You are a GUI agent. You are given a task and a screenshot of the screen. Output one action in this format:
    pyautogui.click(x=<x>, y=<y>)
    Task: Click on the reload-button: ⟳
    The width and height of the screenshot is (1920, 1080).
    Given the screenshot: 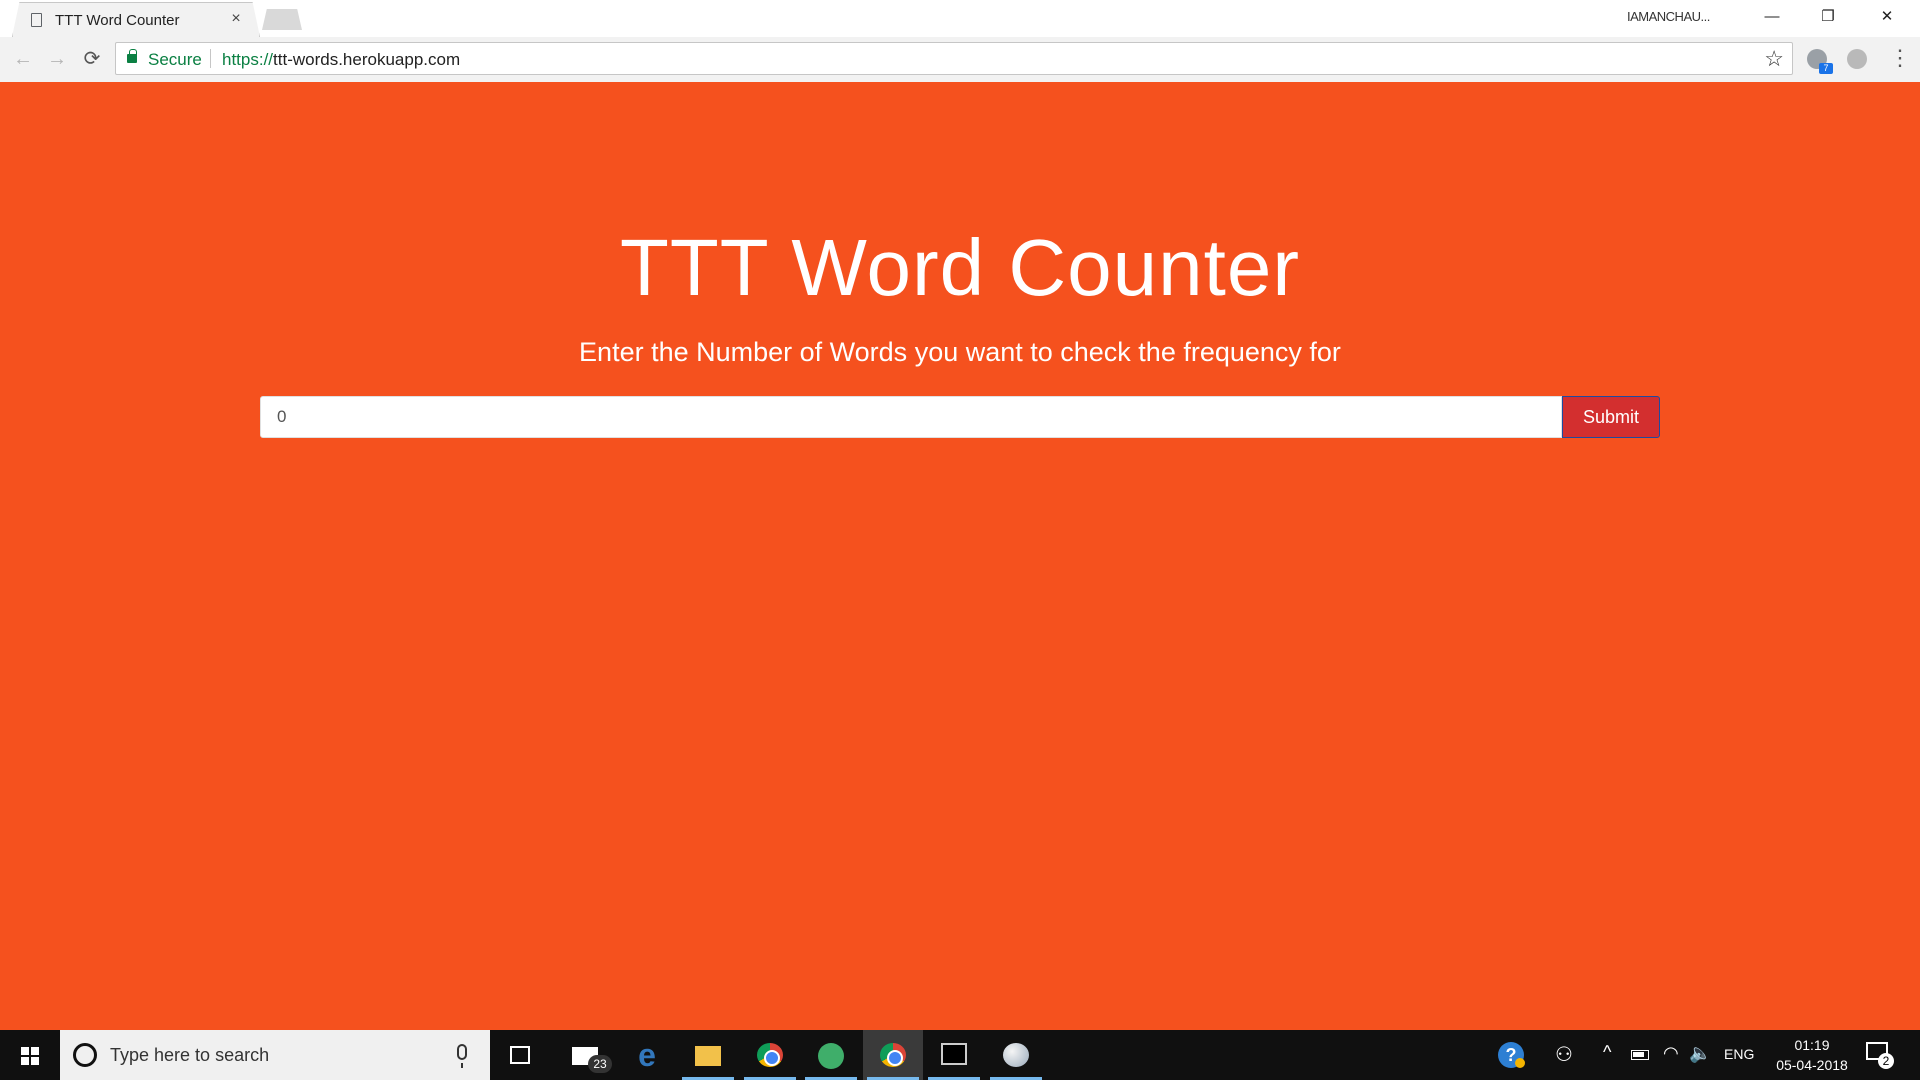 What is the action you would take?
    pyautogui.click(x=92, y=59)
    